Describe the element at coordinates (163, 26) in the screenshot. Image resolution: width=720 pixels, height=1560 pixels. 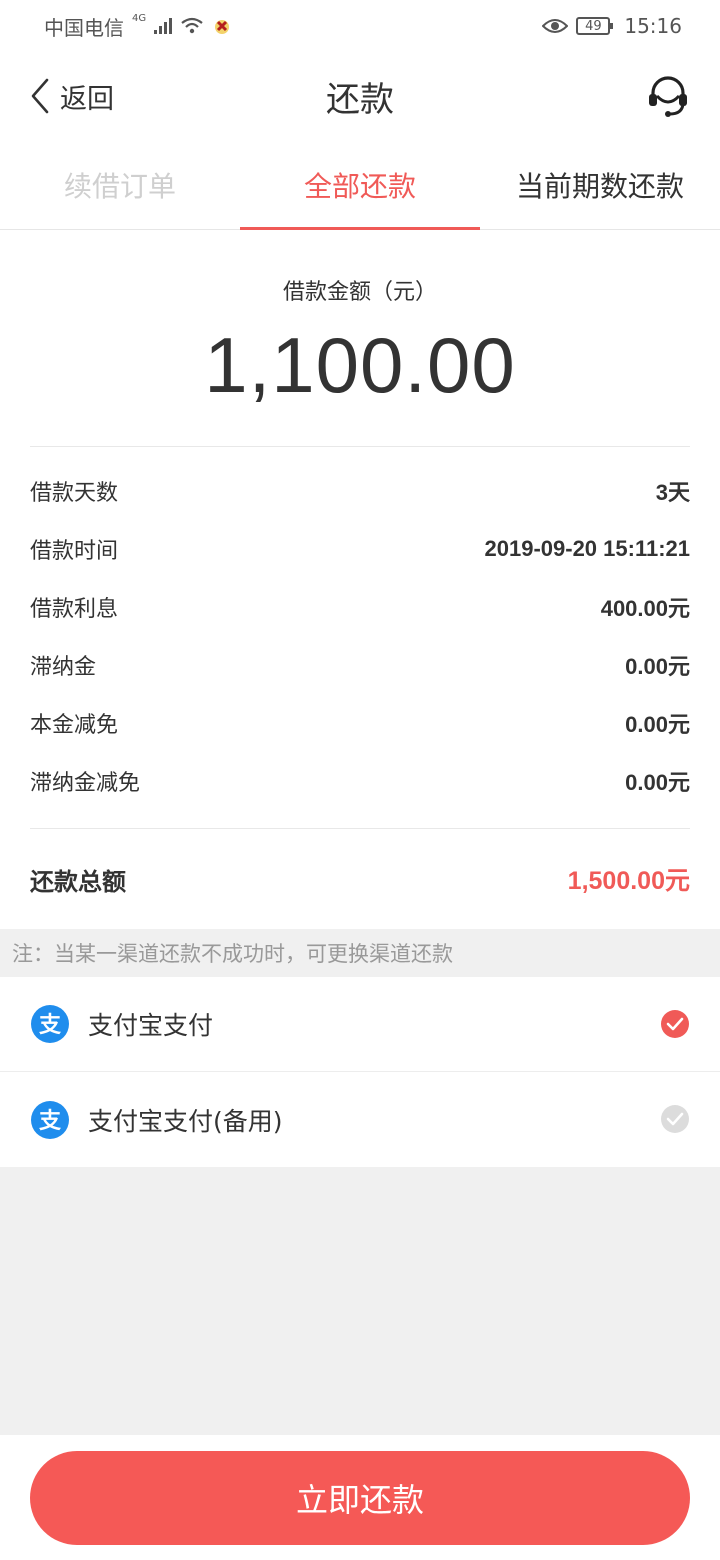
I see `signal-icon` at that location.